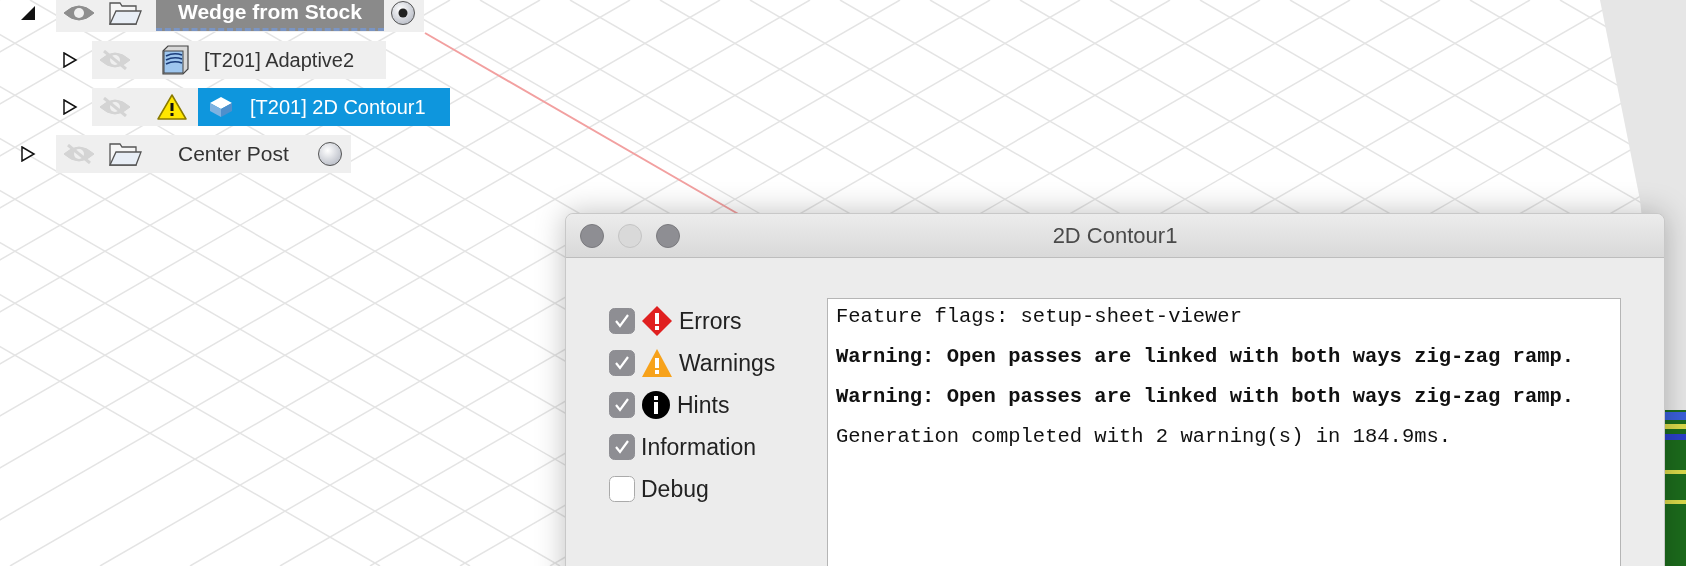  What do you see at coordinates (657, 363) in the screenshot?
I see `warning-icon` at bounding box center [657, 363].